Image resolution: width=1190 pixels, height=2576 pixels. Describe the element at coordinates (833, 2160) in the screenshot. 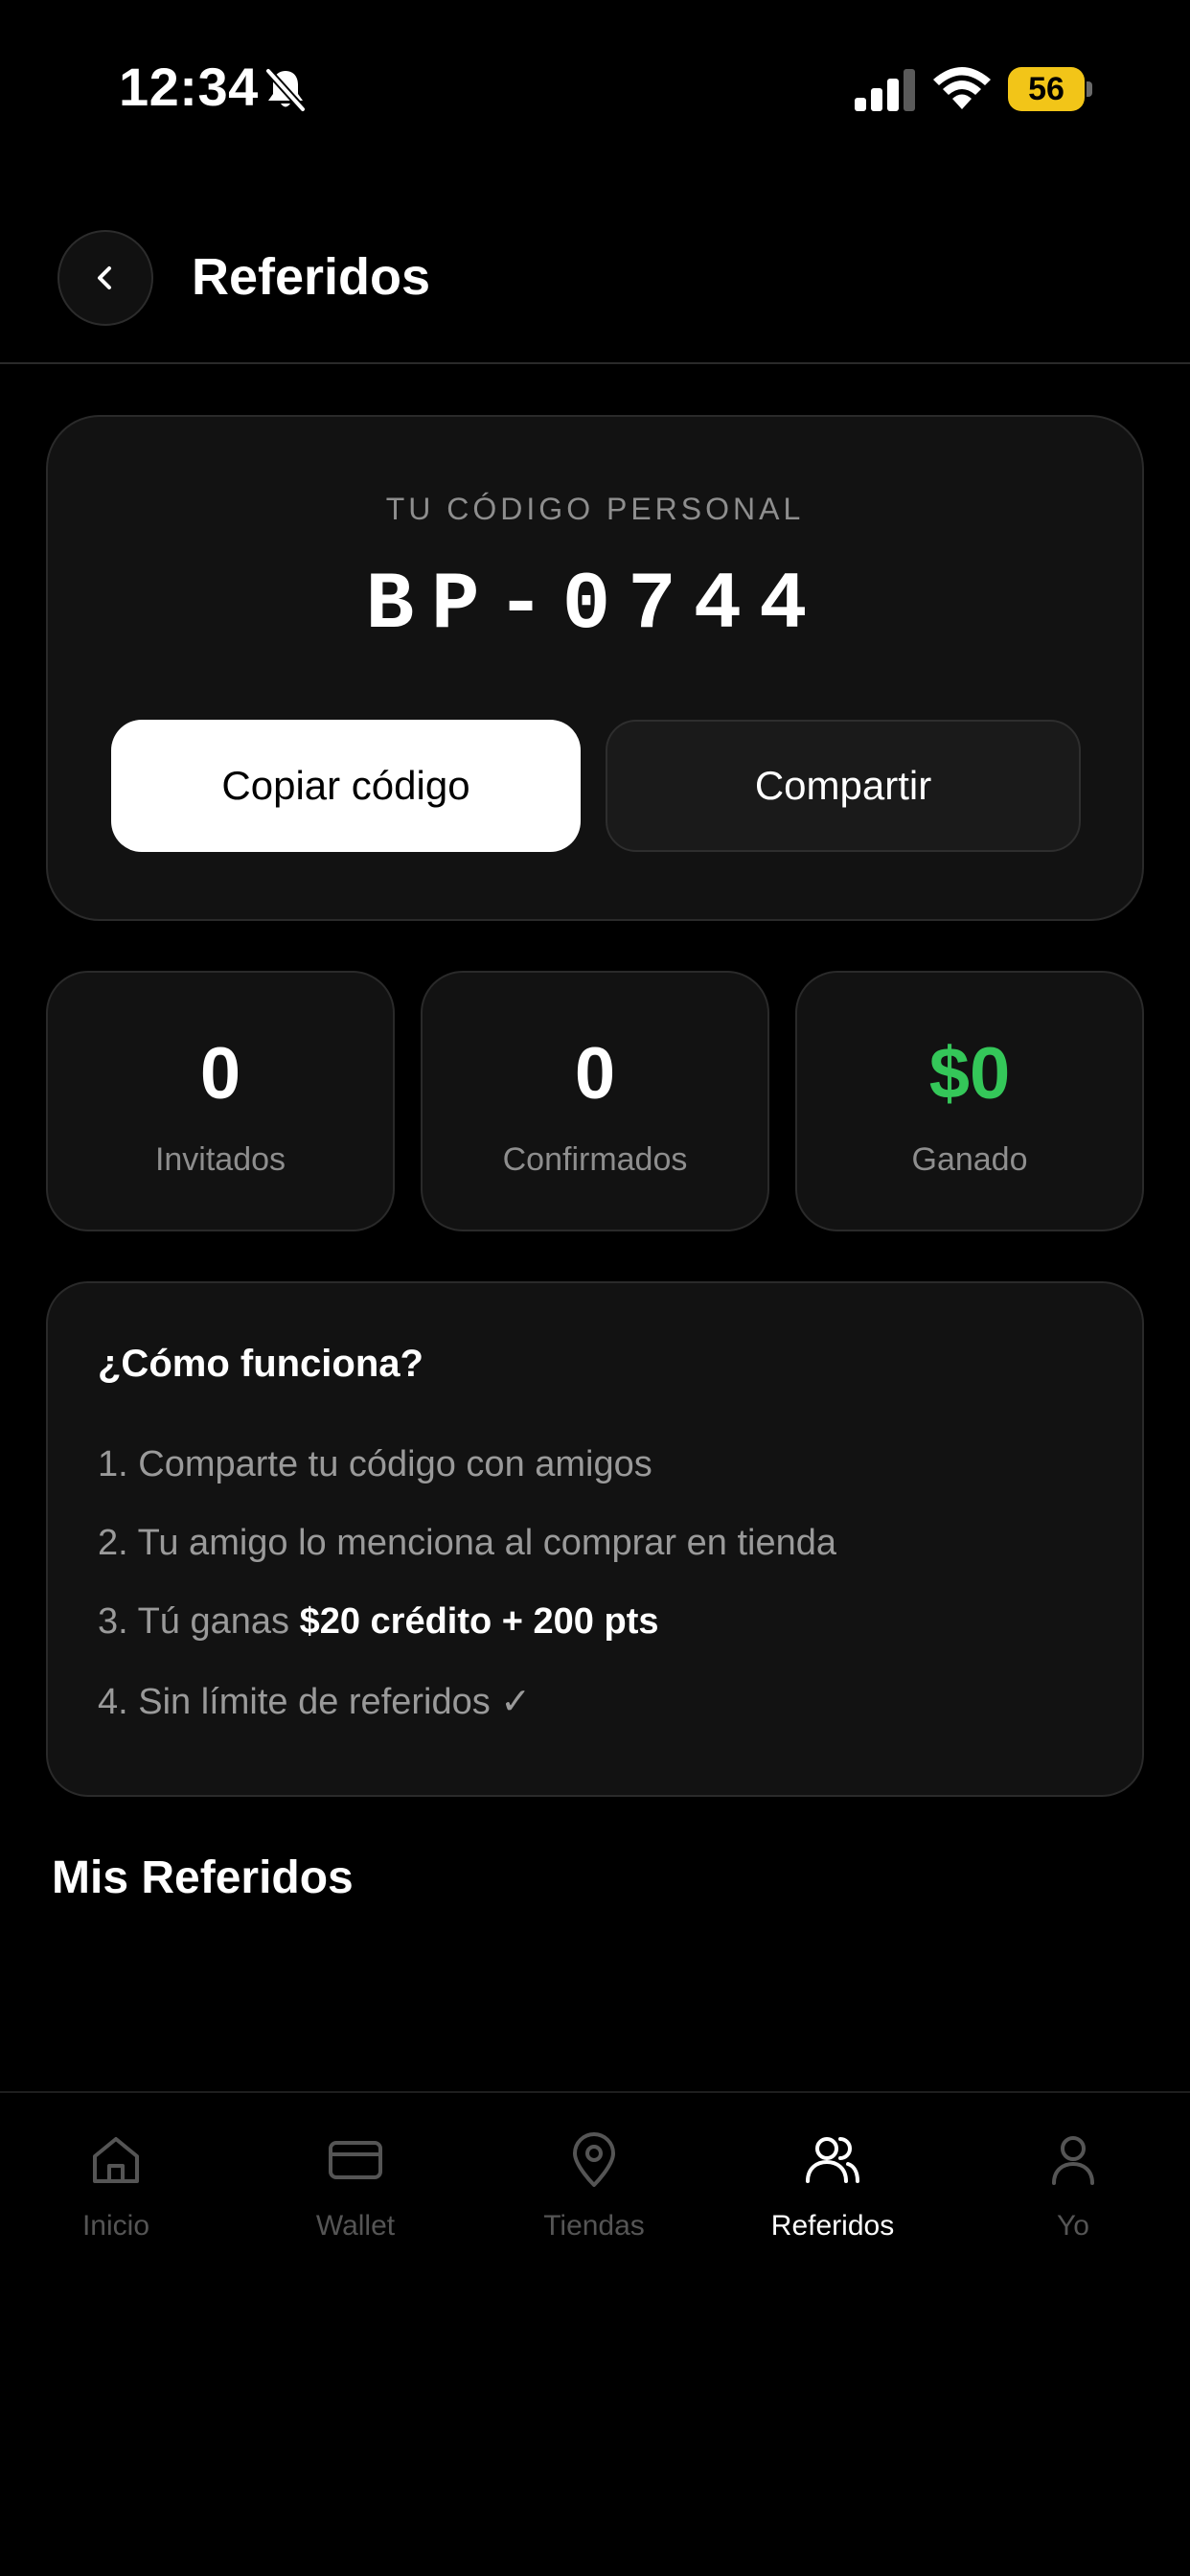

I see `users-icon` at that location.